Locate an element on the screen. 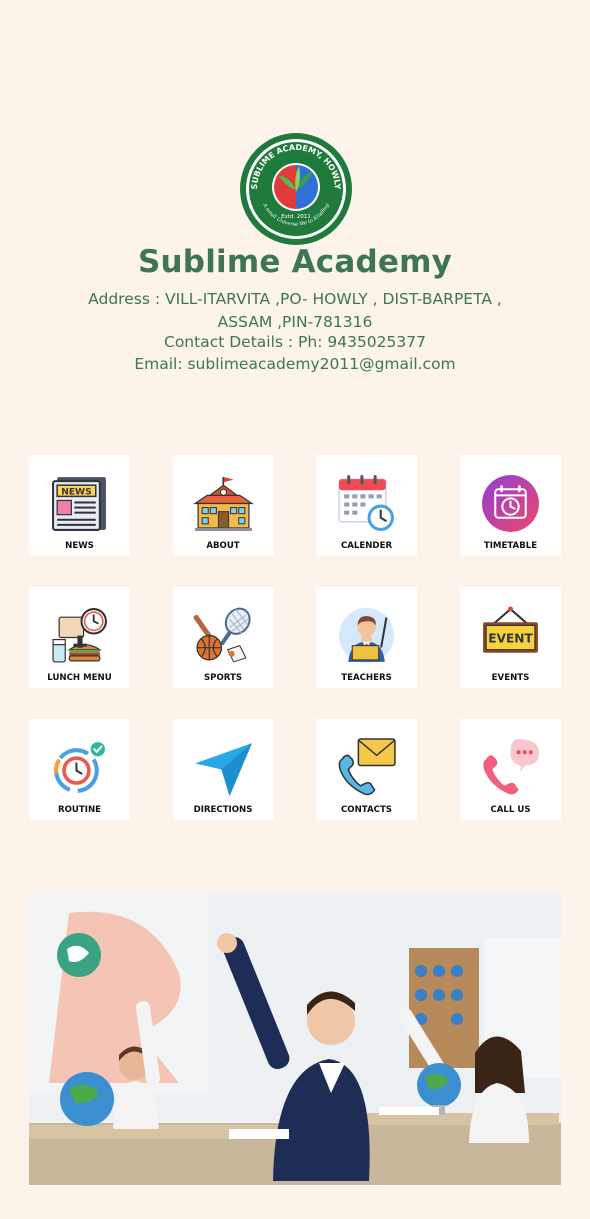  menu-tile-timetable: TIMETABLE is located at coordinates (510, 505).